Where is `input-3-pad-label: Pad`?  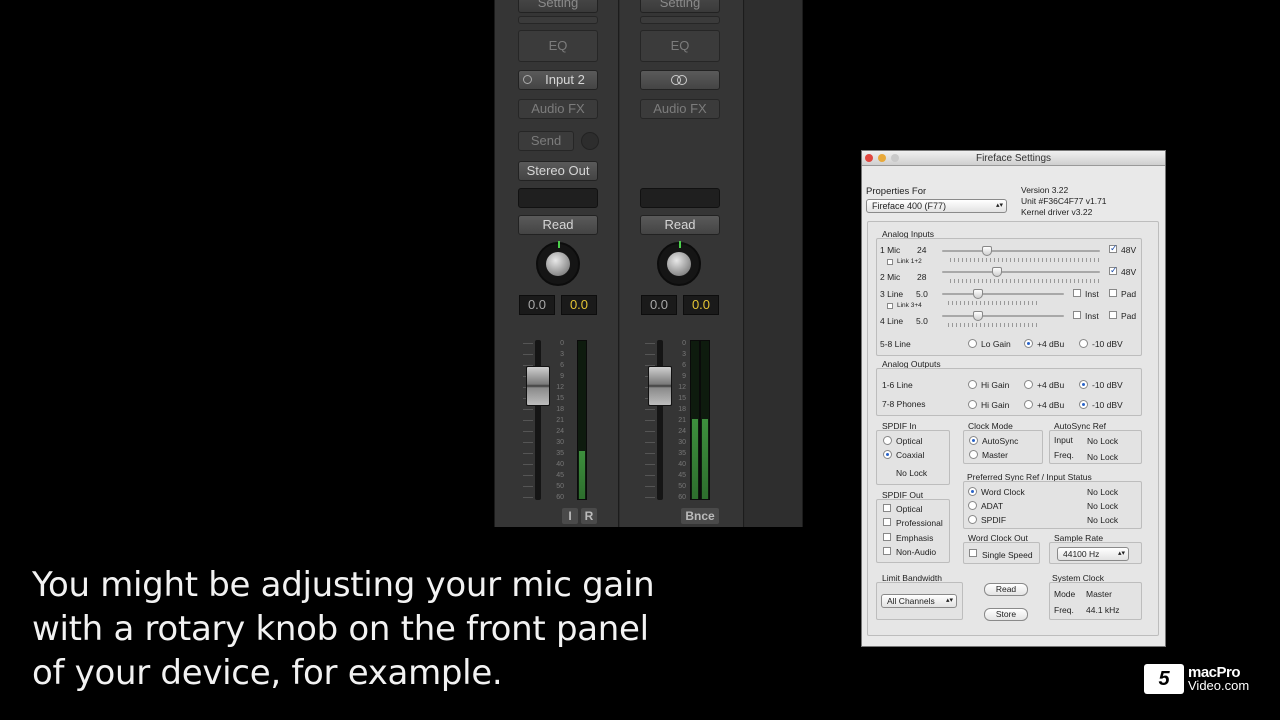 input-3-pad-label: Pad is located at coordinates (1129, 294).